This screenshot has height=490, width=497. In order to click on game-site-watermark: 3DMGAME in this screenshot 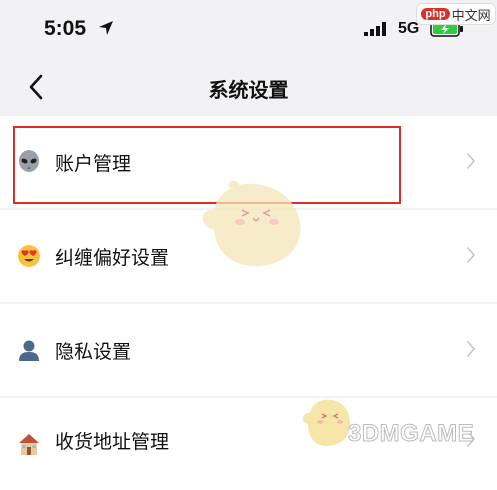, I will do `click(411, 434)`.